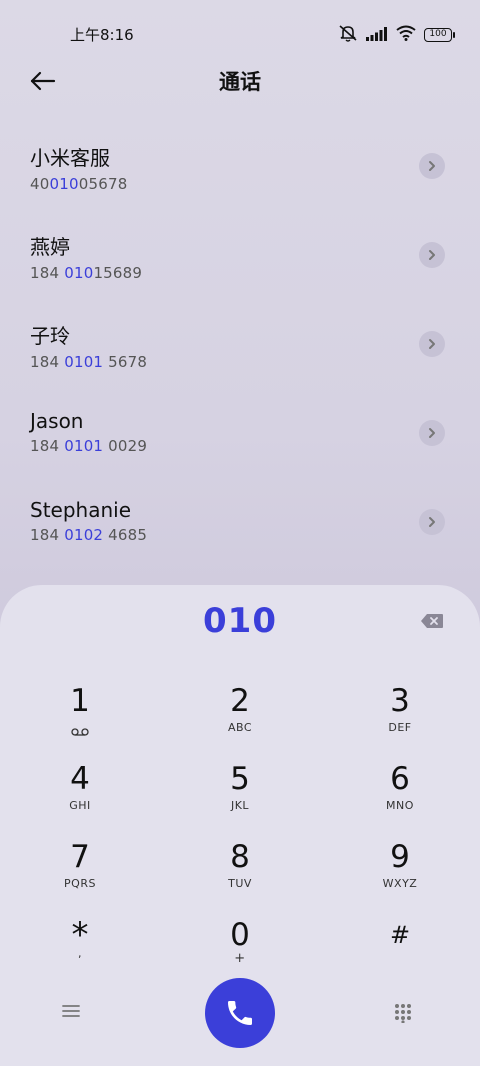 The height and width of the screenshot is (1066, 480). I want to click on key-7: 7 PQRS, so click(80, 878).